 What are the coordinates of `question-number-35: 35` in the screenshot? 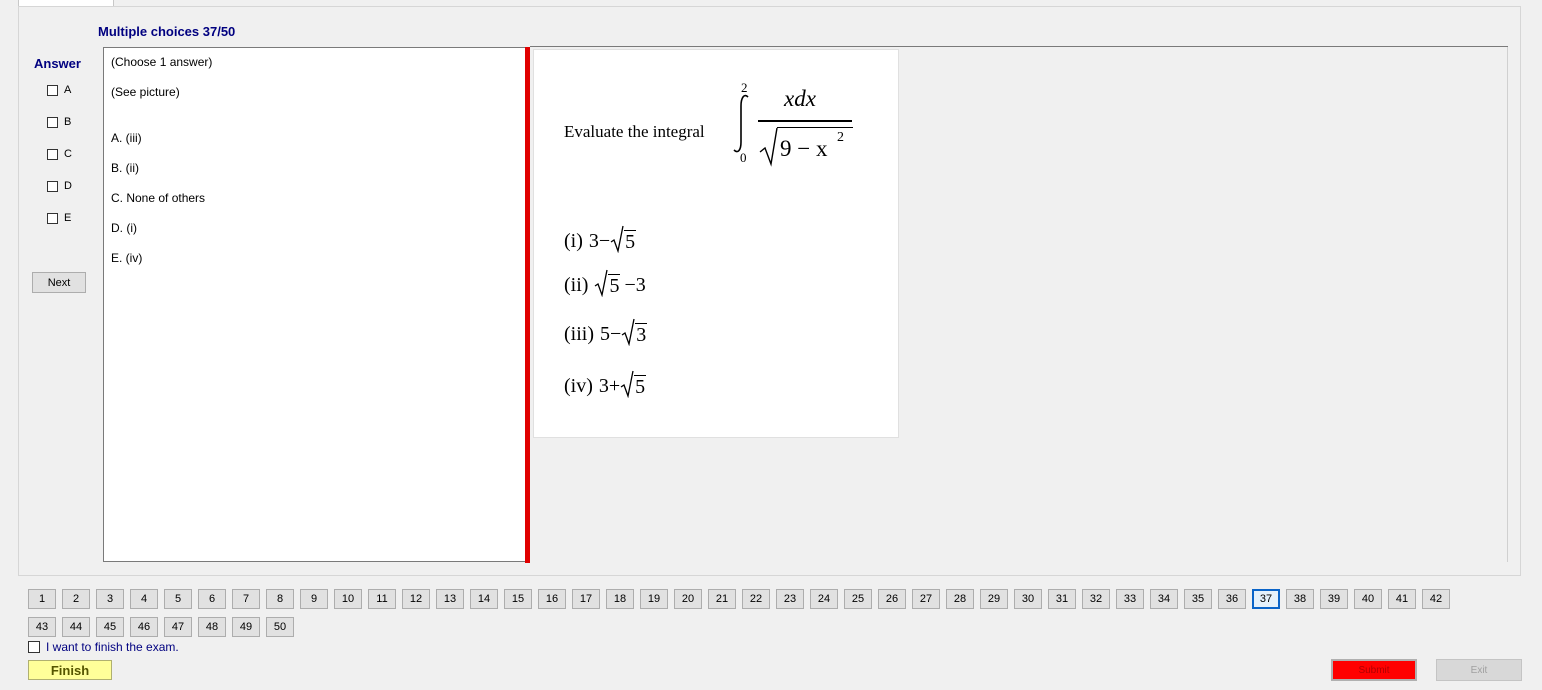 It's located at (1198, 599).